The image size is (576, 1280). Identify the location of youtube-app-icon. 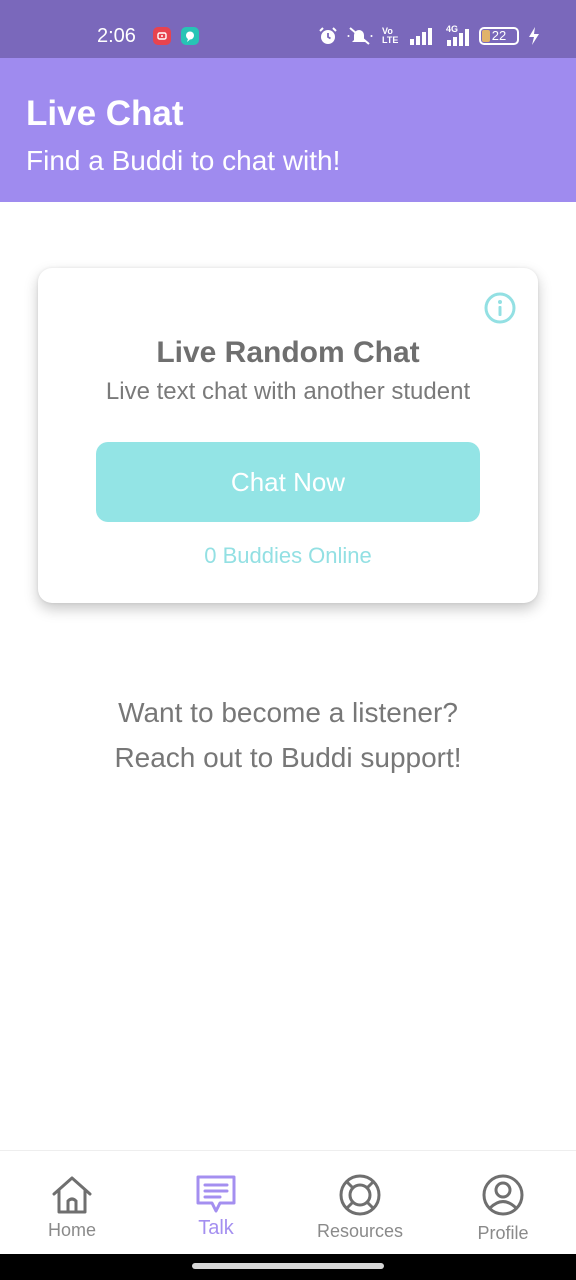
(162, 36).